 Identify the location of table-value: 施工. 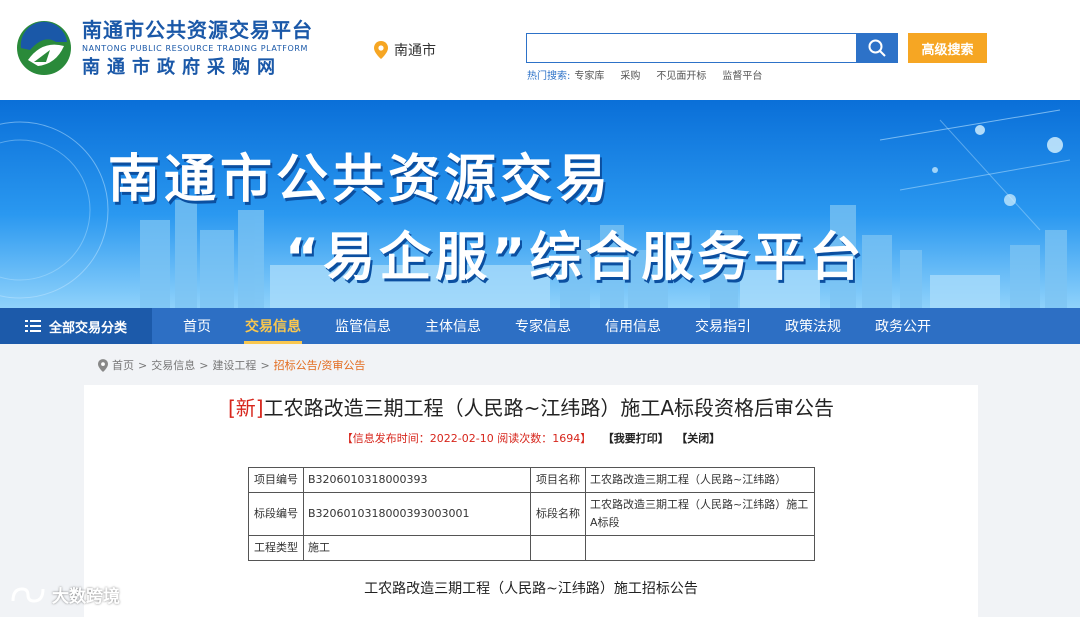
(417, 548).